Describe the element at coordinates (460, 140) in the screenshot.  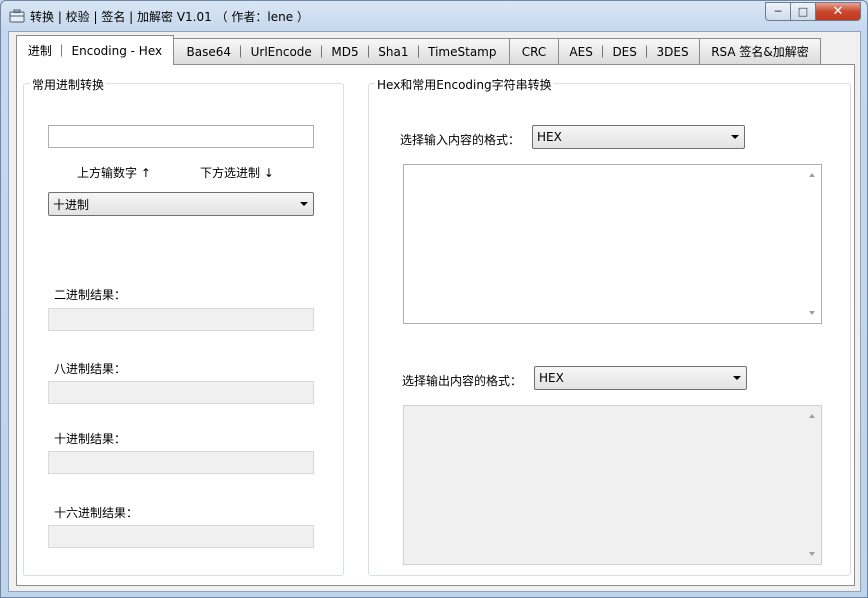
I see `input-format-label: 选择输入内容的格式：` at that location.